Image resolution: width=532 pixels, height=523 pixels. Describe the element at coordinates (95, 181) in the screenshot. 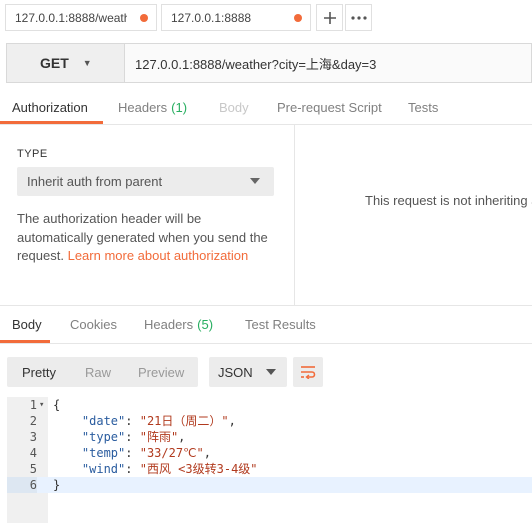

I see `auth-type-value: Inherit auth from parent` at that location.